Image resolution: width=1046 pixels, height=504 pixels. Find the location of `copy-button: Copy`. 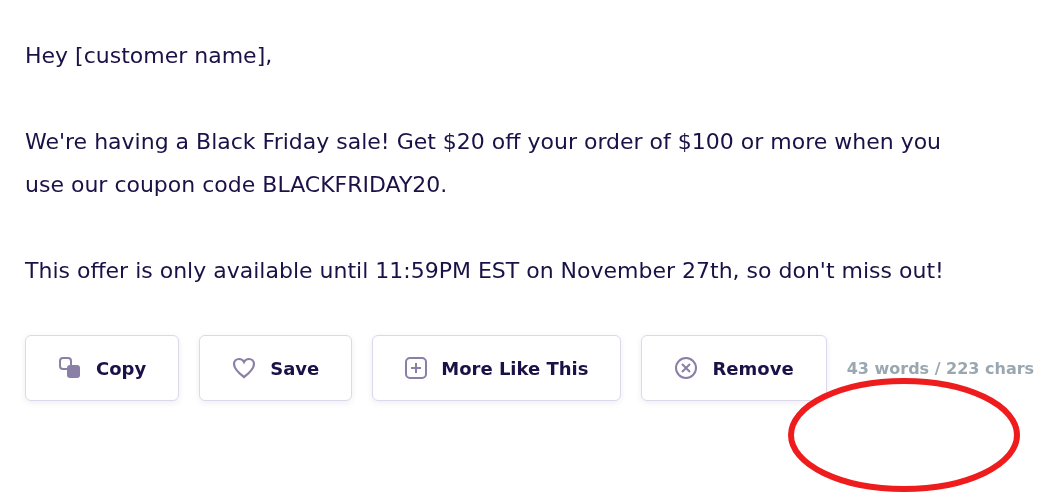

copy-button: Copy is located at coordinates (102, 368).